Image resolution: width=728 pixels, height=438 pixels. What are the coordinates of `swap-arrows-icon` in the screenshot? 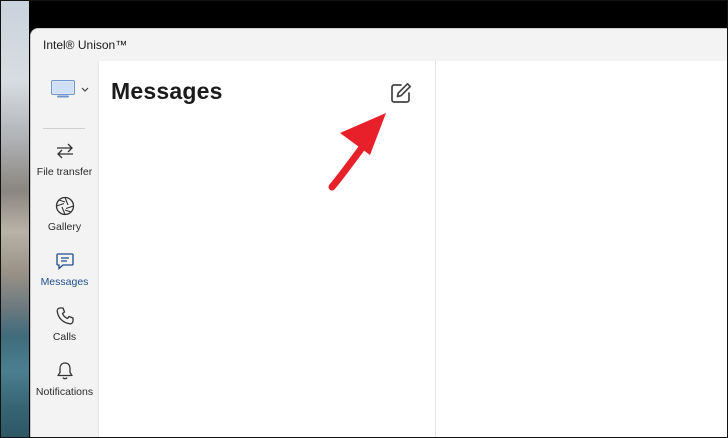 It's located at (64, 151).